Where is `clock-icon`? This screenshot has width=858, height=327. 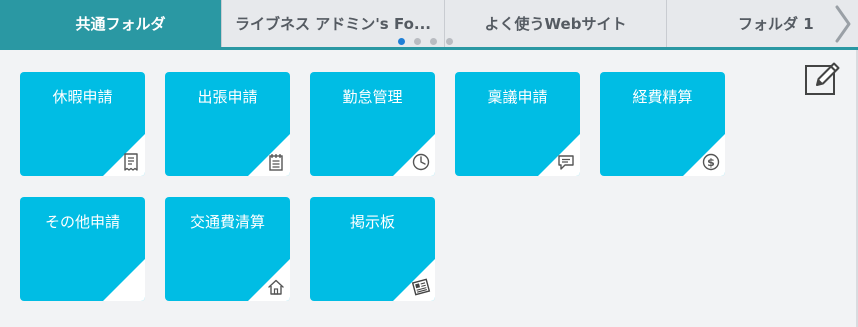
clock-icon is located at coordinates (421, 162).